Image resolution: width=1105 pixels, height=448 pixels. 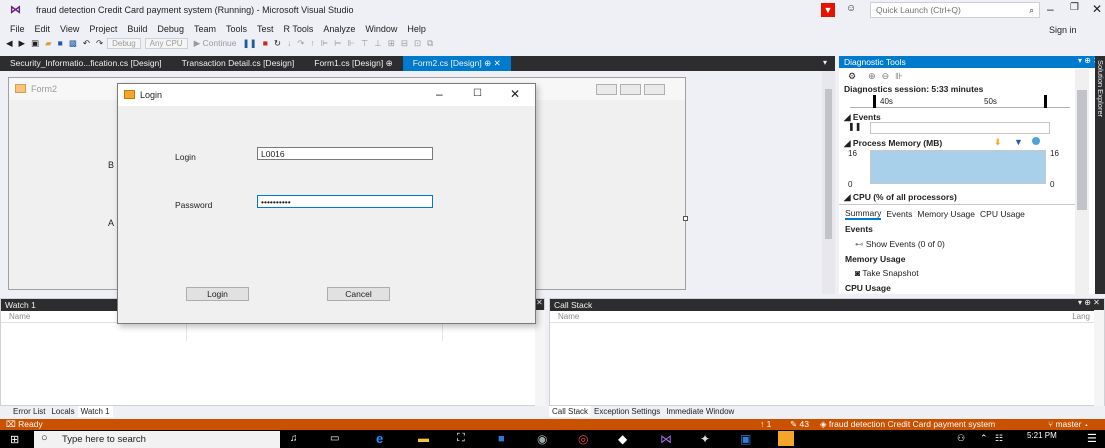 I want to click on step-into-icon: ↓, so click(x=289, y=43).